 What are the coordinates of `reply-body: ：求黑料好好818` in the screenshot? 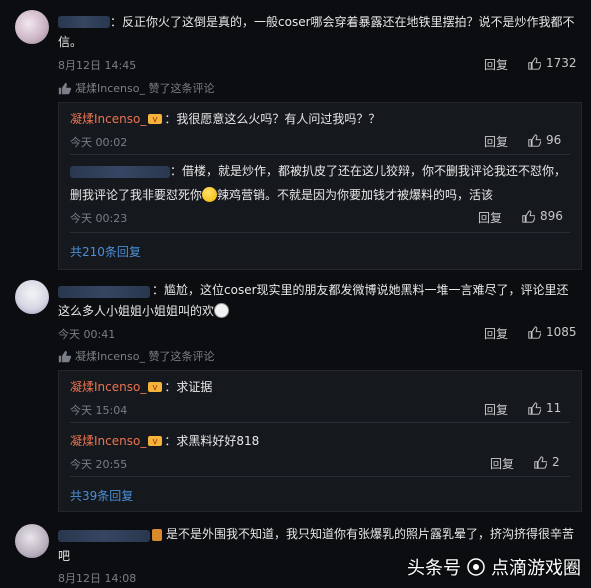 It's located at (212, 441).